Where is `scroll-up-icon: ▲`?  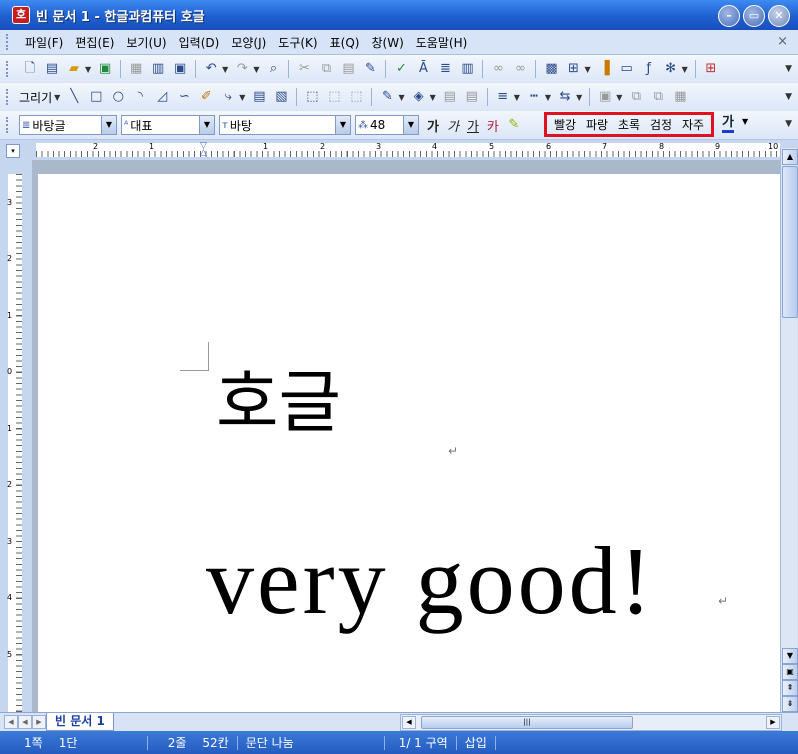
scroll-up-icon: ▲ is located at coordinates (790, 157).